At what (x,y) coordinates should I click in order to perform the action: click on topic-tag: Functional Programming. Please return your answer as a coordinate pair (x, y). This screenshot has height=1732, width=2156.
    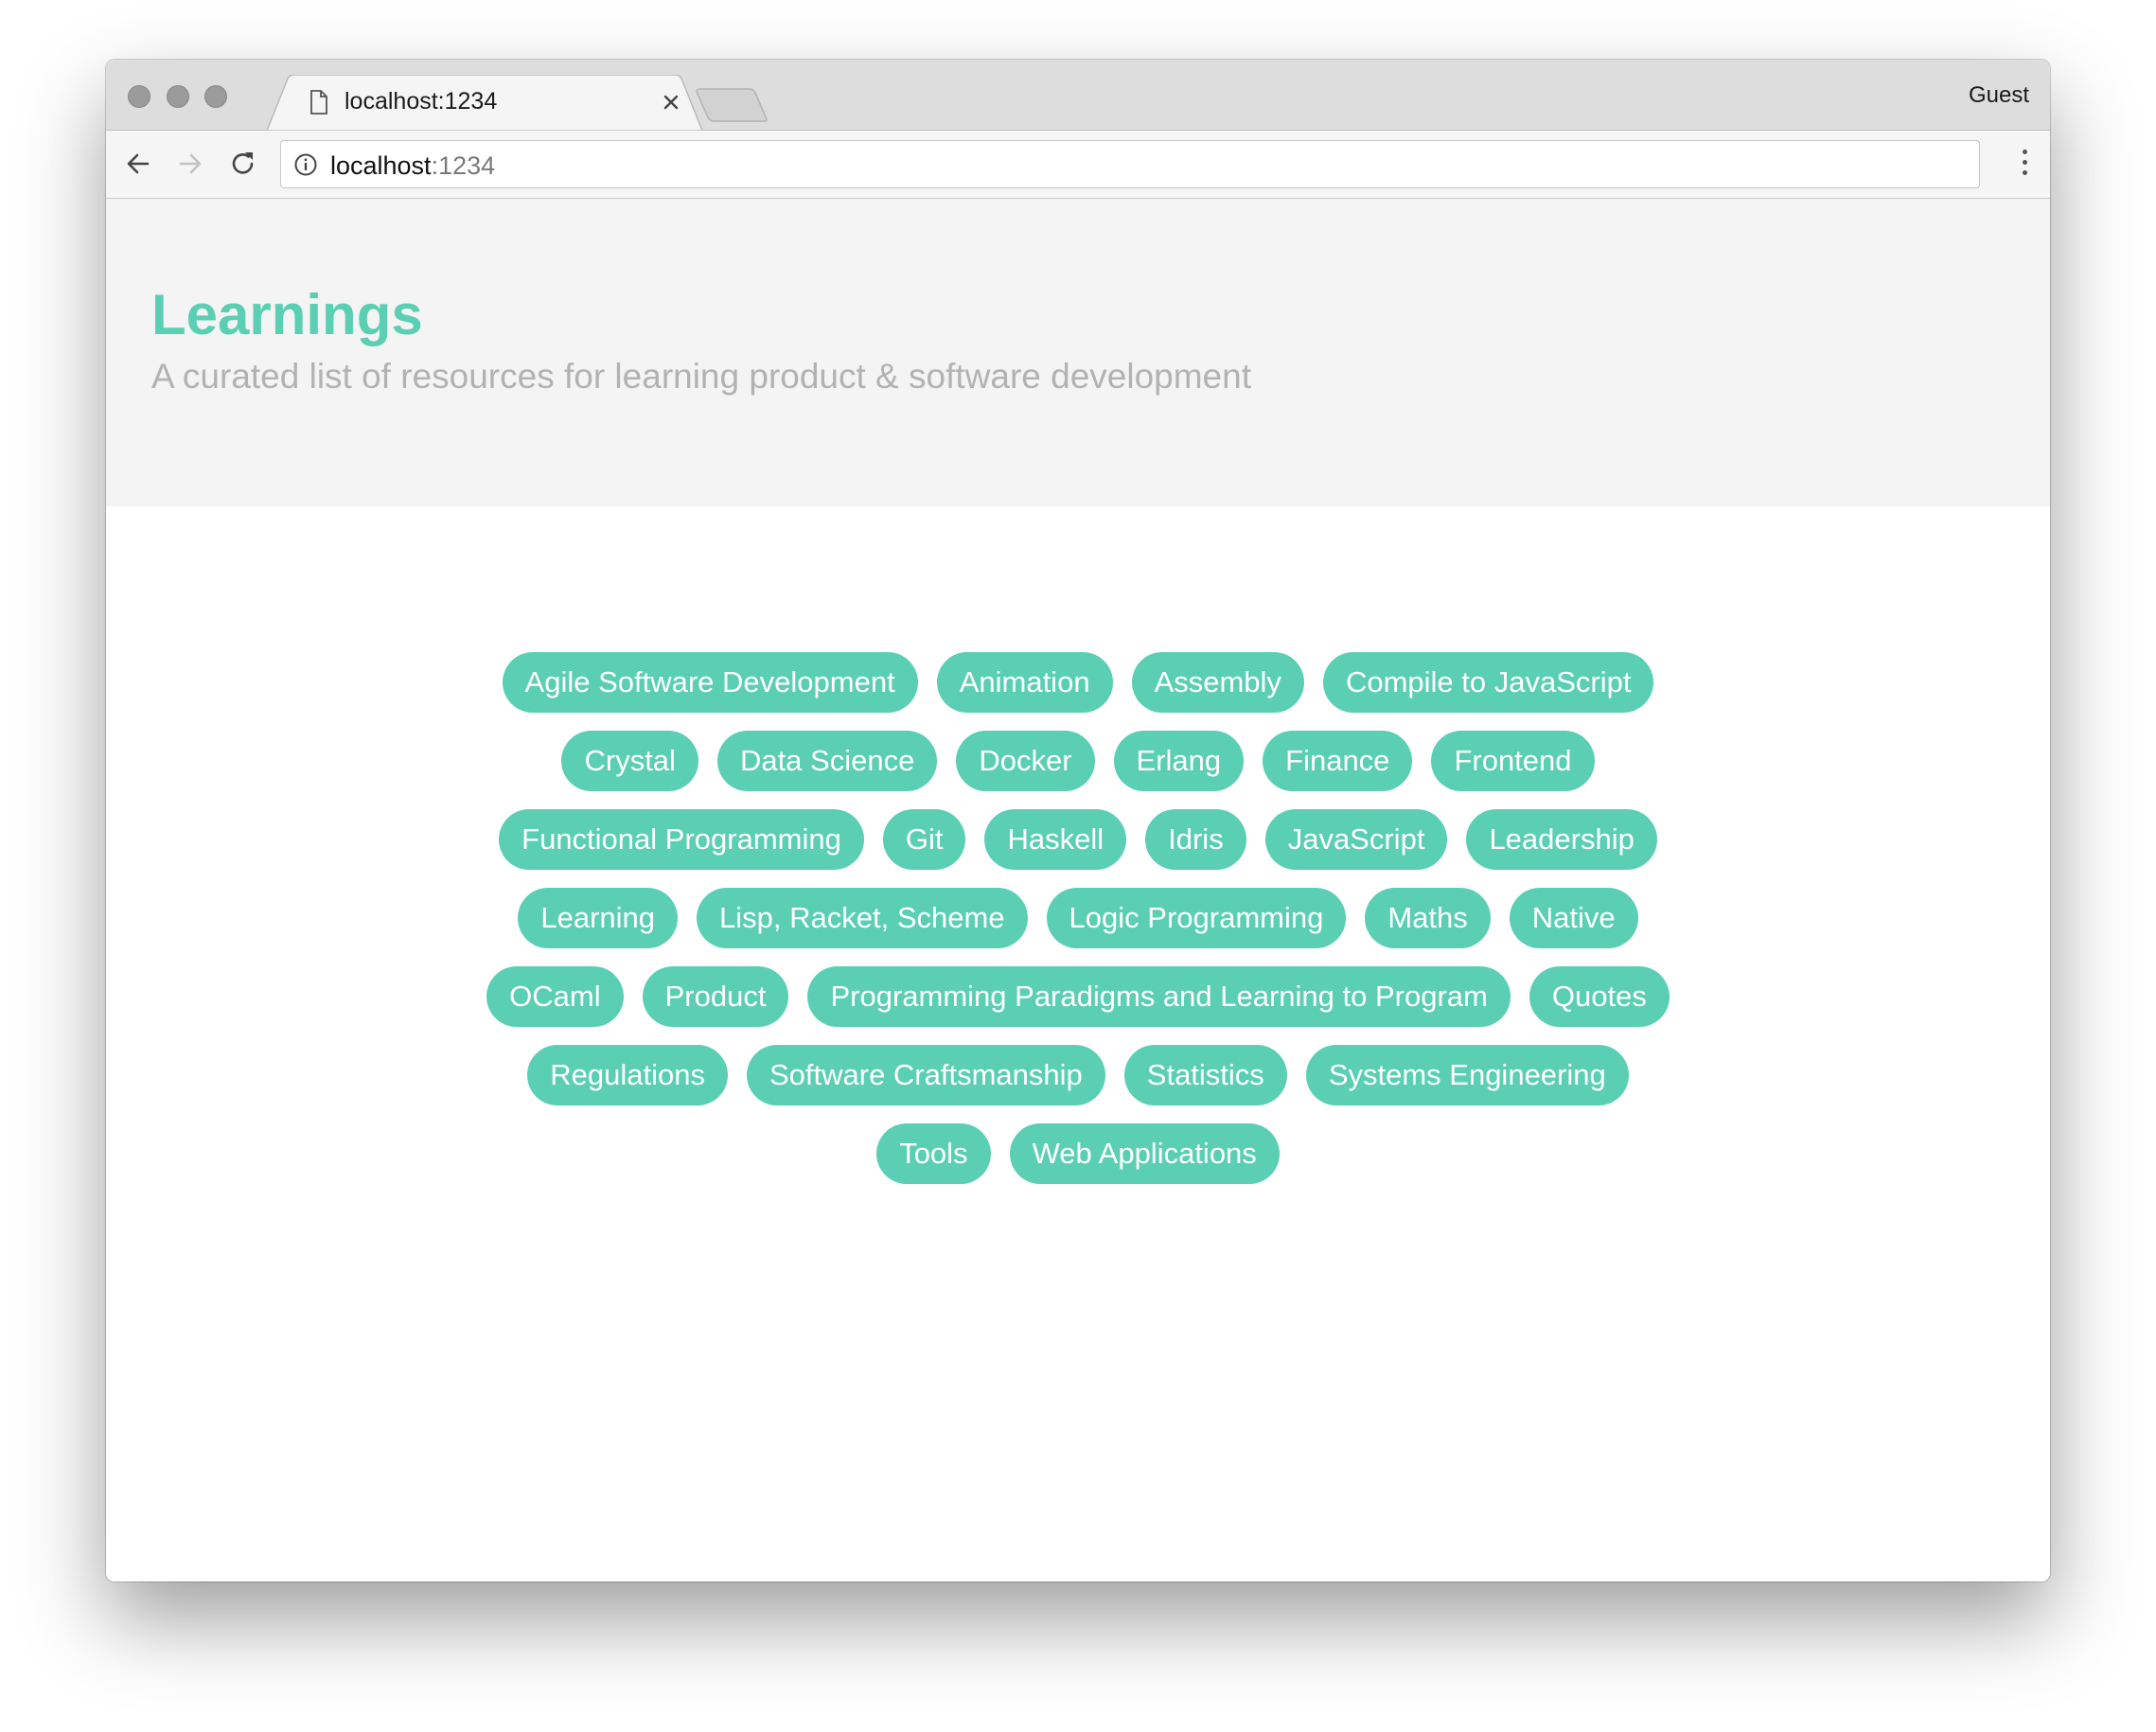
    Looking at the image, I should click on (681, 839).